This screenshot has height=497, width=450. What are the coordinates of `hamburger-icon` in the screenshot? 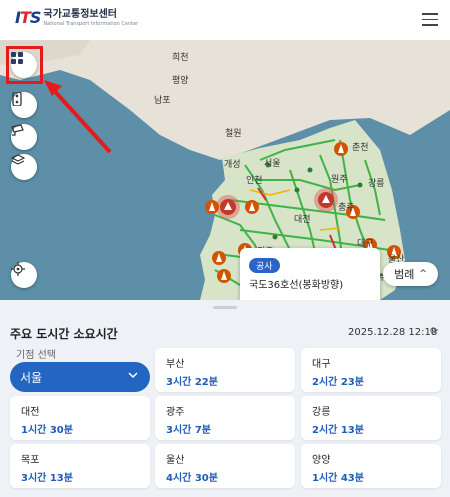 It's located at (430, 19).